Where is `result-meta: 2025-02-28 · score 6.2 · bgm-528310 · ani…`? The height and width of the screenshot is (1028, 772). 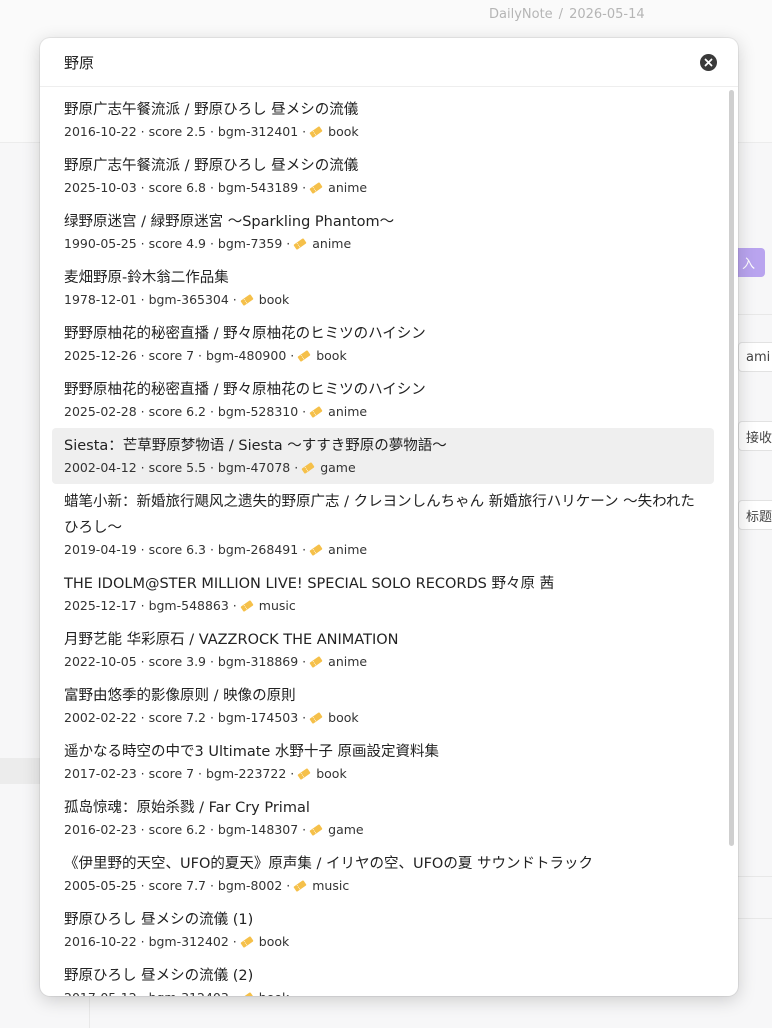
result-meta: 2025-02-28 · score 6.2 · bgm-528310 · ani… is located at coordinates (383, 412).